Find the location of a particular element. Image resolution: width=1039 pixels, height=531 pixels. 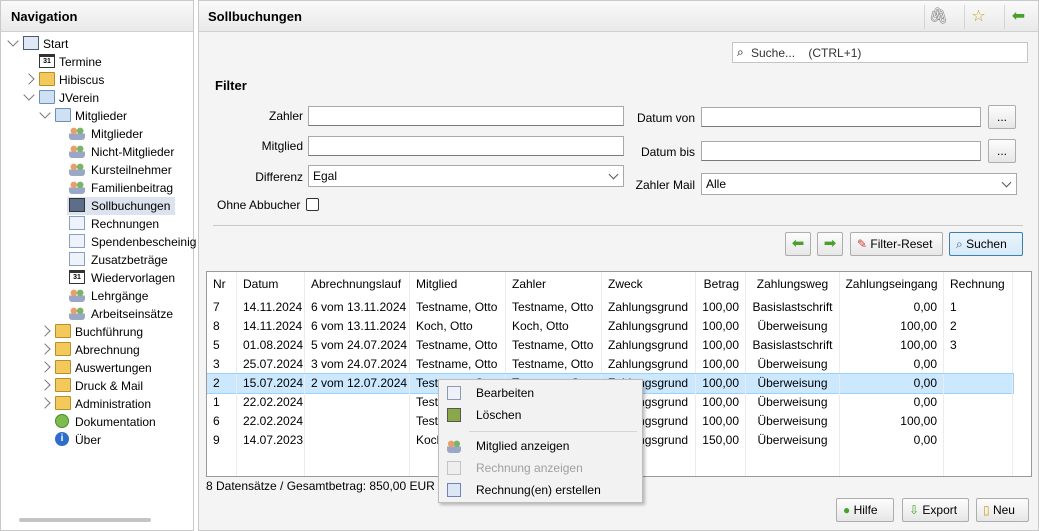

column-header: Abrechnungslauf is located at coordinates (357, 284).